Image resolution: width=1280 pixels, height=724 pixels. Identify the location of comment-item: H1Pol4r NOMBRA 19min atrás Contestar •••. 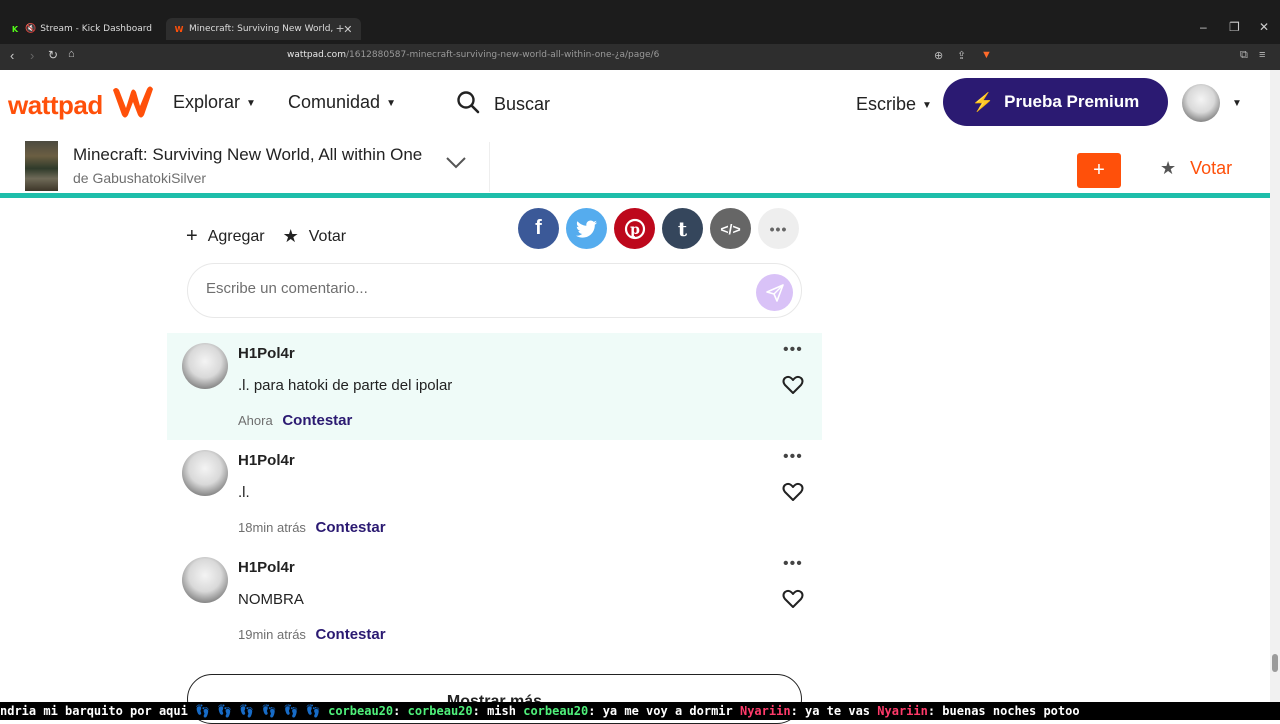
(494, 600).